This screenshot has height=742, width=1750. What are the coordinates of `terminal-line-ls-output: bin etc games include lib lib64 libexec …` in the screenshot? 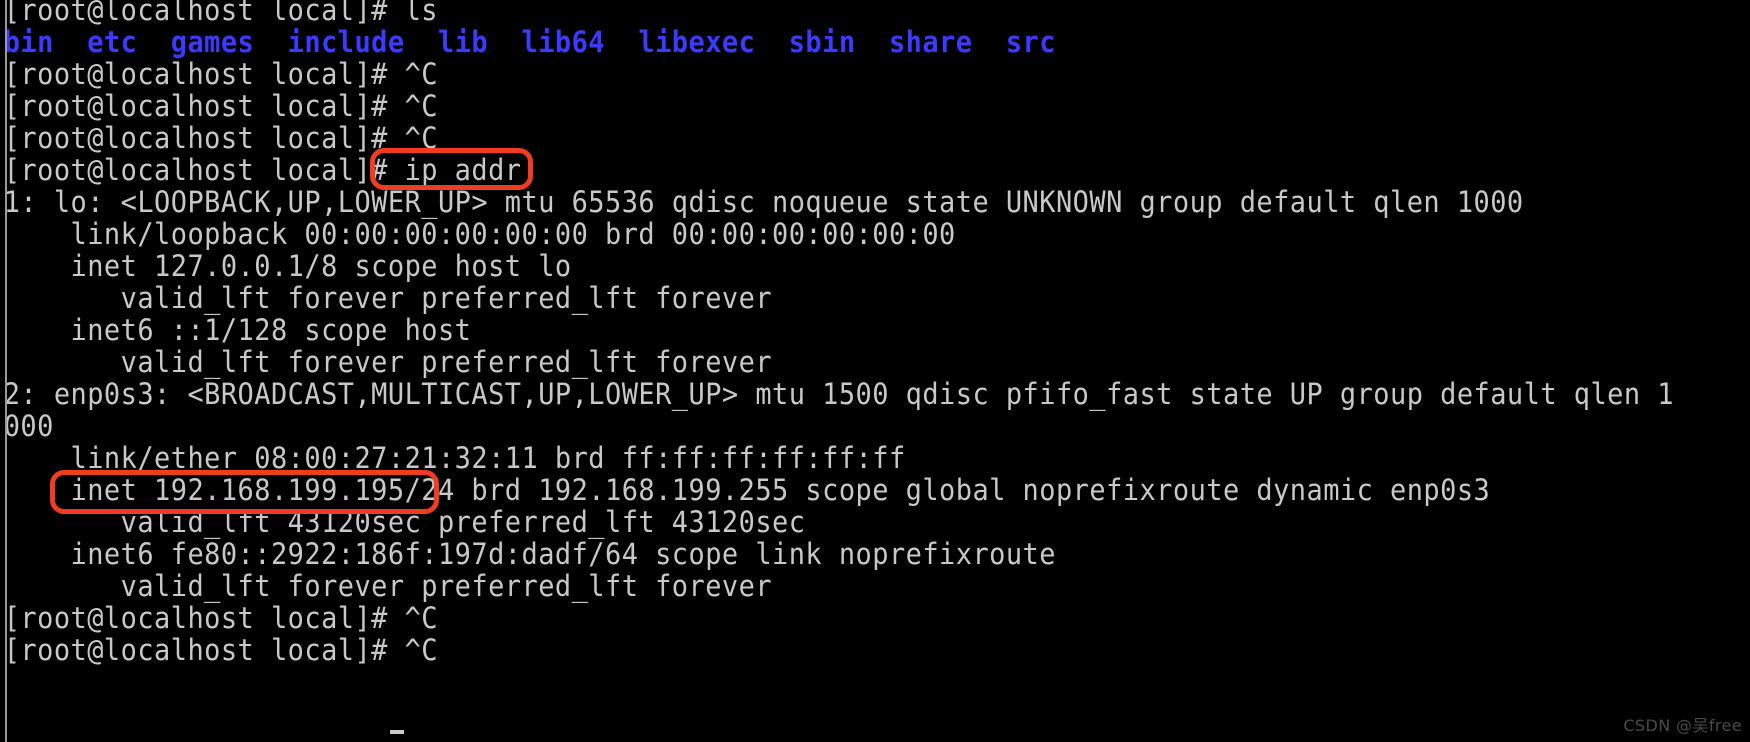 It's located at (529, 42).